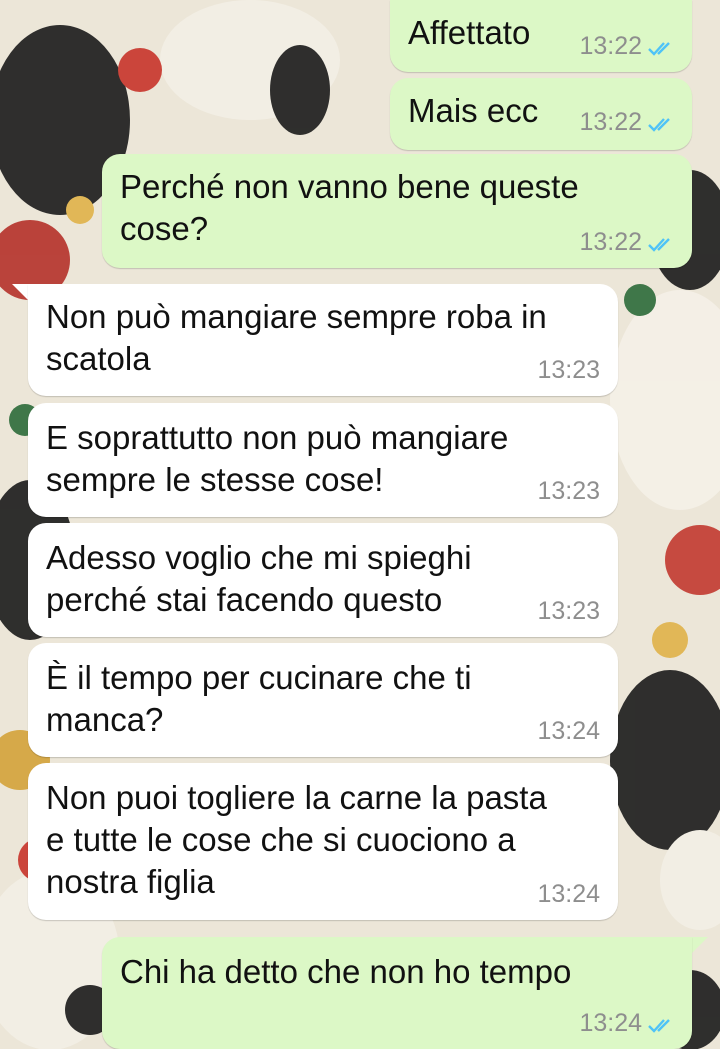 This screenshot has width=720, height=1049. I want to click on message-text: E soprattutto non può mangiare, so click(277, 437).